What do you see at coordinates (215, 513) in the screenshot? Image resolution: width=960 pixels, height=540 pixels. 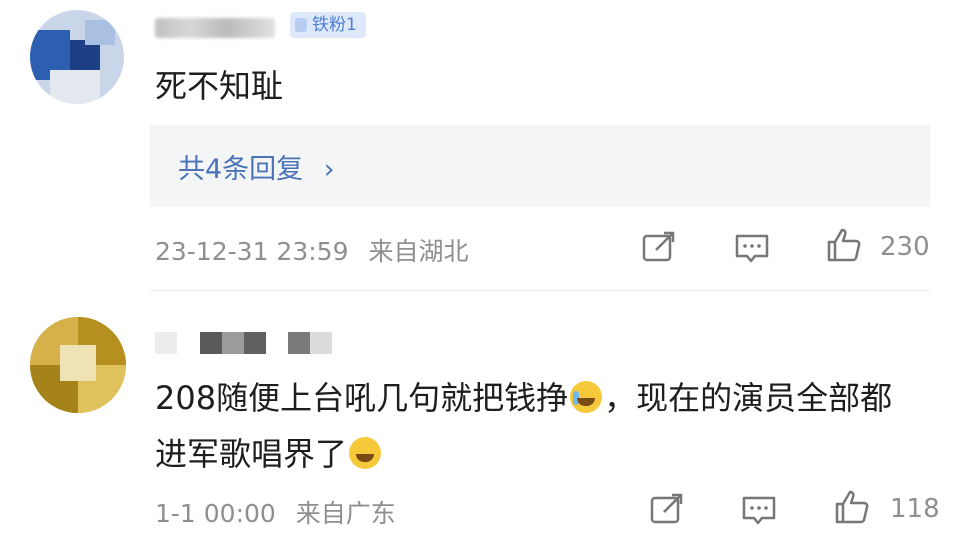 I see `comment-date: 1-1 00:00` at bounding box center [215, 513].